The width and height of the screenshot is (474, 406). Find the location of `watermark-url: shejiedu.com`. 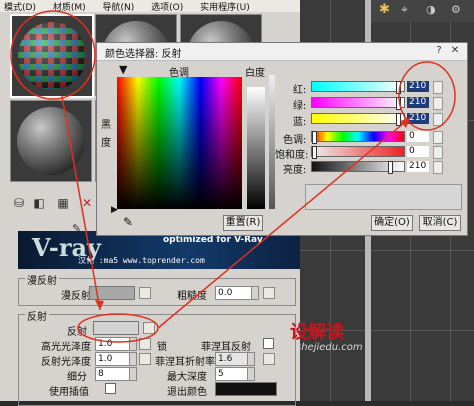

watermark-url: shejiedu.com is located at coordinates (329, 347).